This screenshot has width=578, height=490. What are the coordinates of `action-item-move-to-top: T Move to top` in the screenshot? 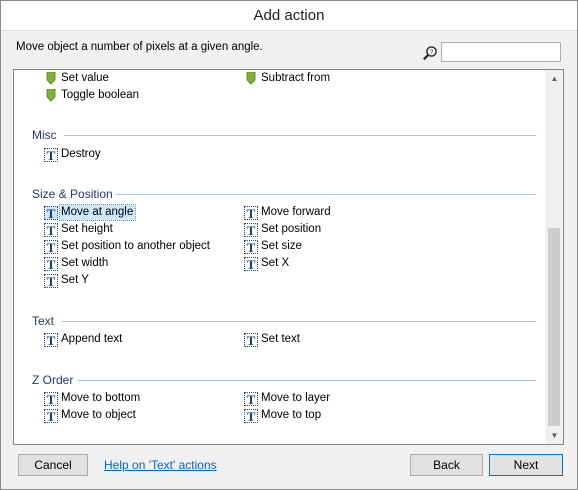 It's located at (283, 415).